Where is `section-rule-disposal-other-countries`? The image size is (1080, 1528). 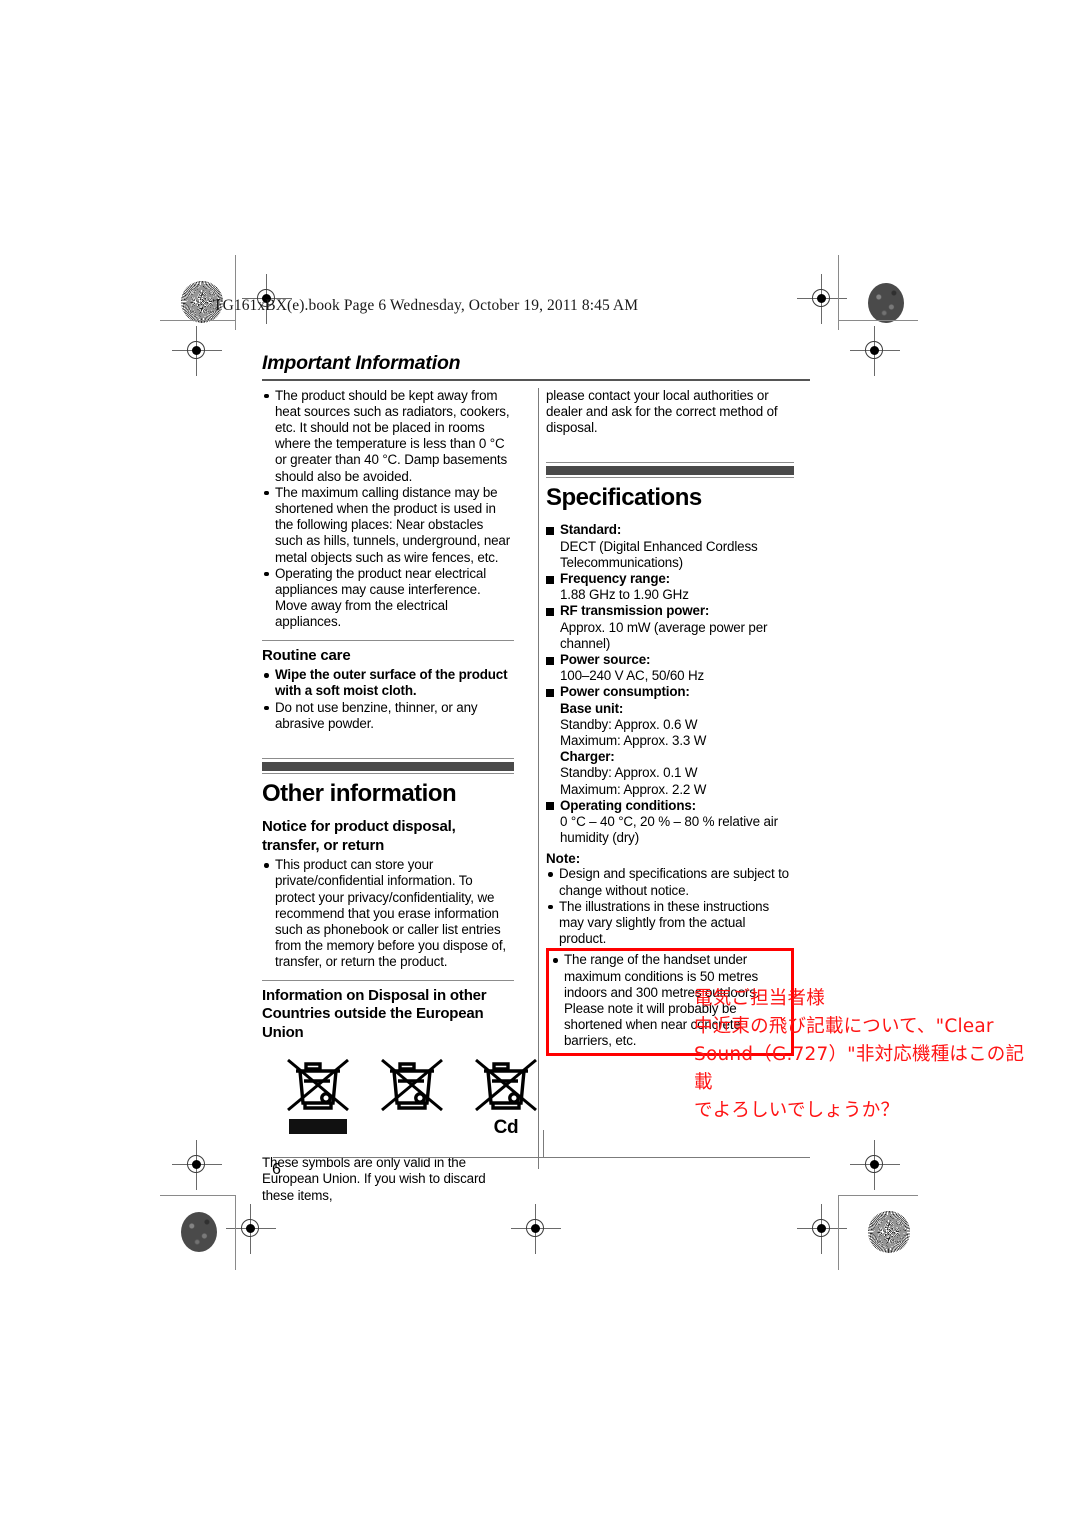
section-rule-disposal-other-countries is located at coordinates (388, 980).